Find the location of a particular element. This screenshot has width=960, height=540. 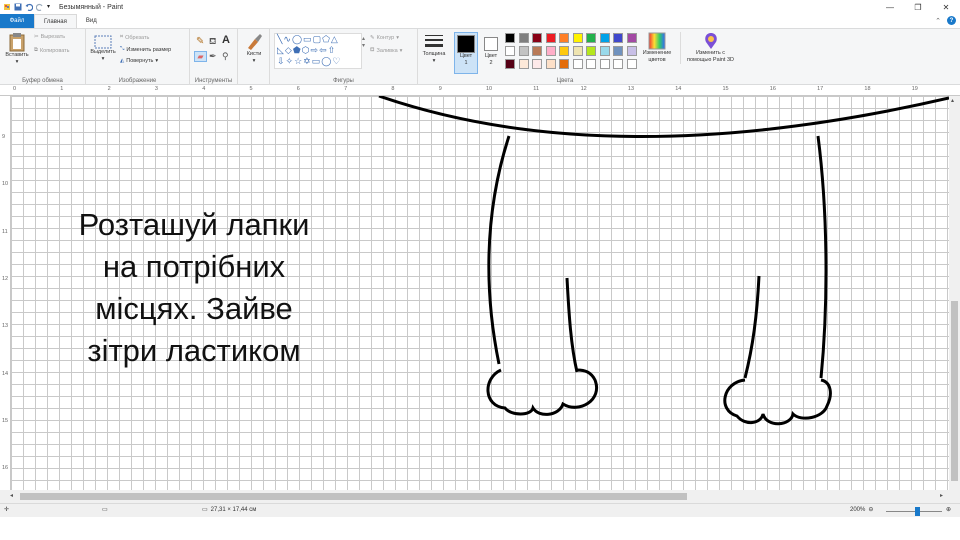

triangle-shape-icon: △ is located at coordinates (335, 39).